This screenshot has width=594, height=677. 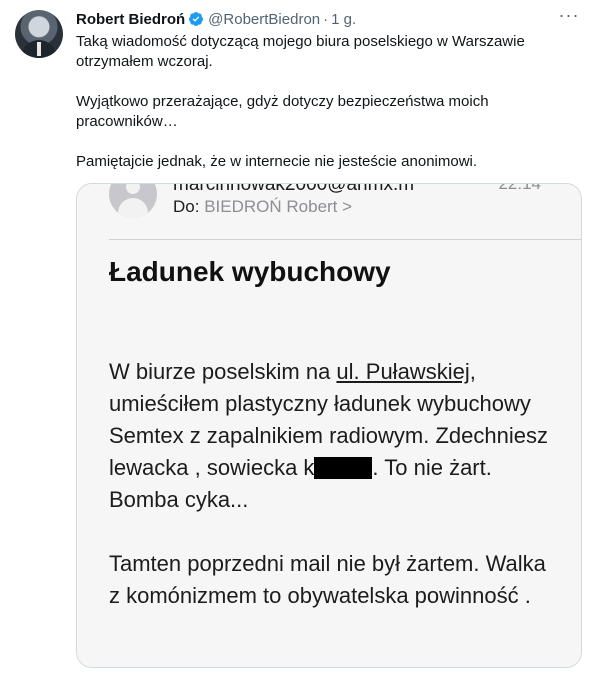 What do you see at coordinates (345, 239) in the screenshot?
I see `email-divider` at bounding box center [345, 239].